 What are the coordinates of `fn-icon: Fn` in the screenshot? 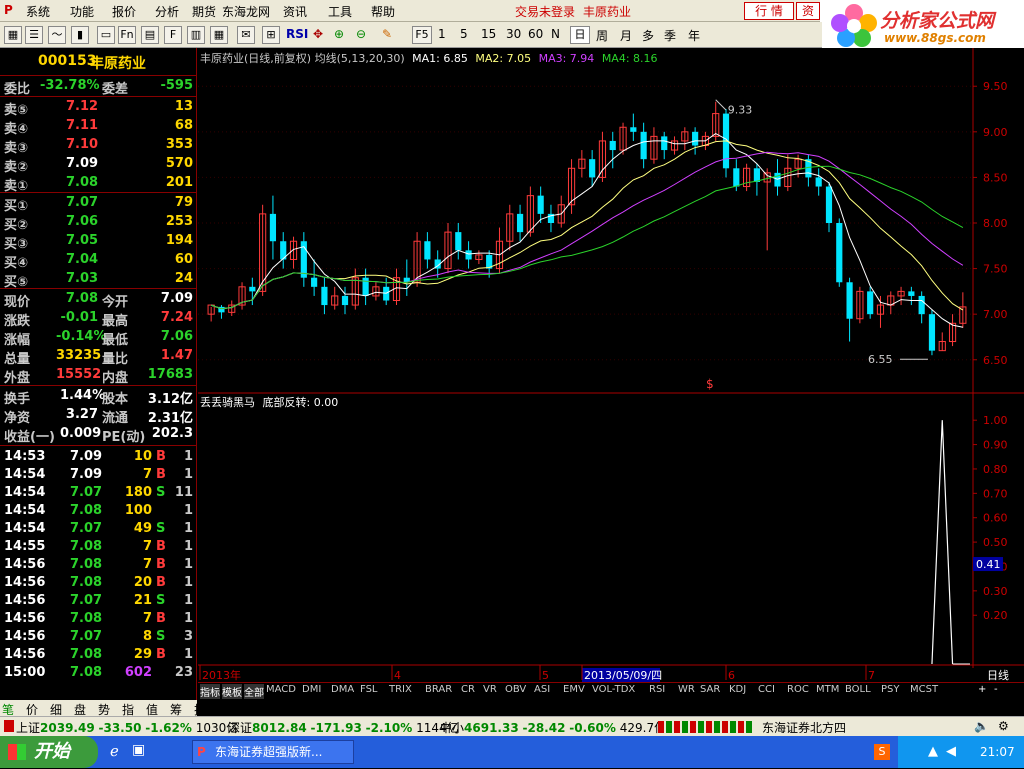 It's located at (127, 35).